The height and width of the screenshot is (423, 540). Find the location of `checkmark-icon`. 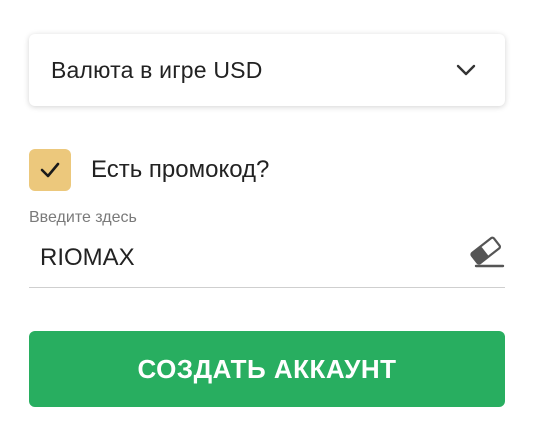

checkmark-icon is located at coordinates (50, 170).